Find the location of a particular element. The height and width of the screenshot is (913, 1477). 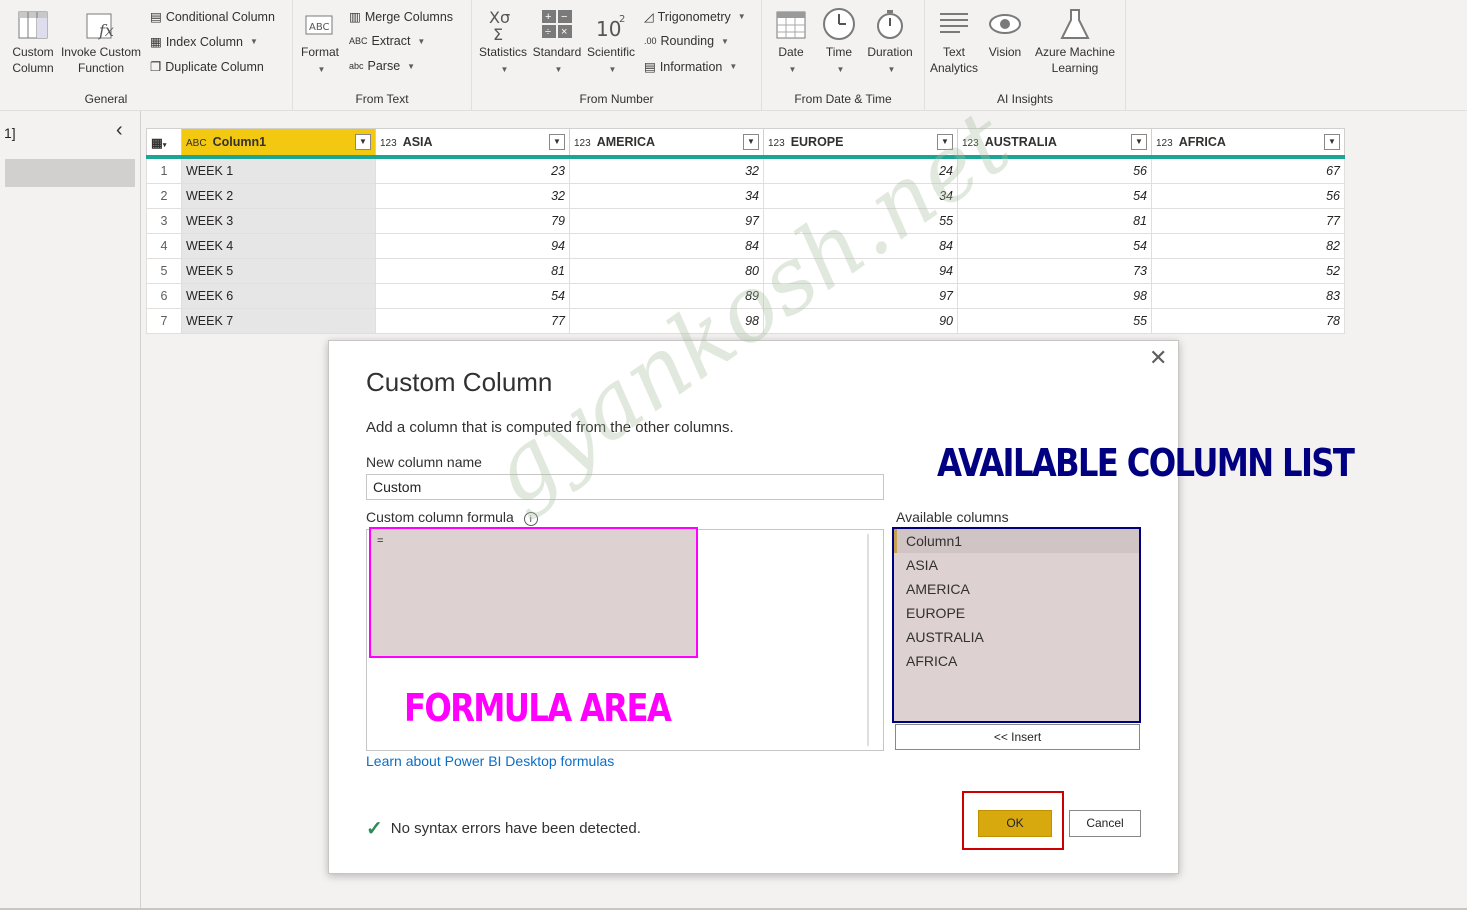

table-icon: ▦ is located at coordinates (157, 142).